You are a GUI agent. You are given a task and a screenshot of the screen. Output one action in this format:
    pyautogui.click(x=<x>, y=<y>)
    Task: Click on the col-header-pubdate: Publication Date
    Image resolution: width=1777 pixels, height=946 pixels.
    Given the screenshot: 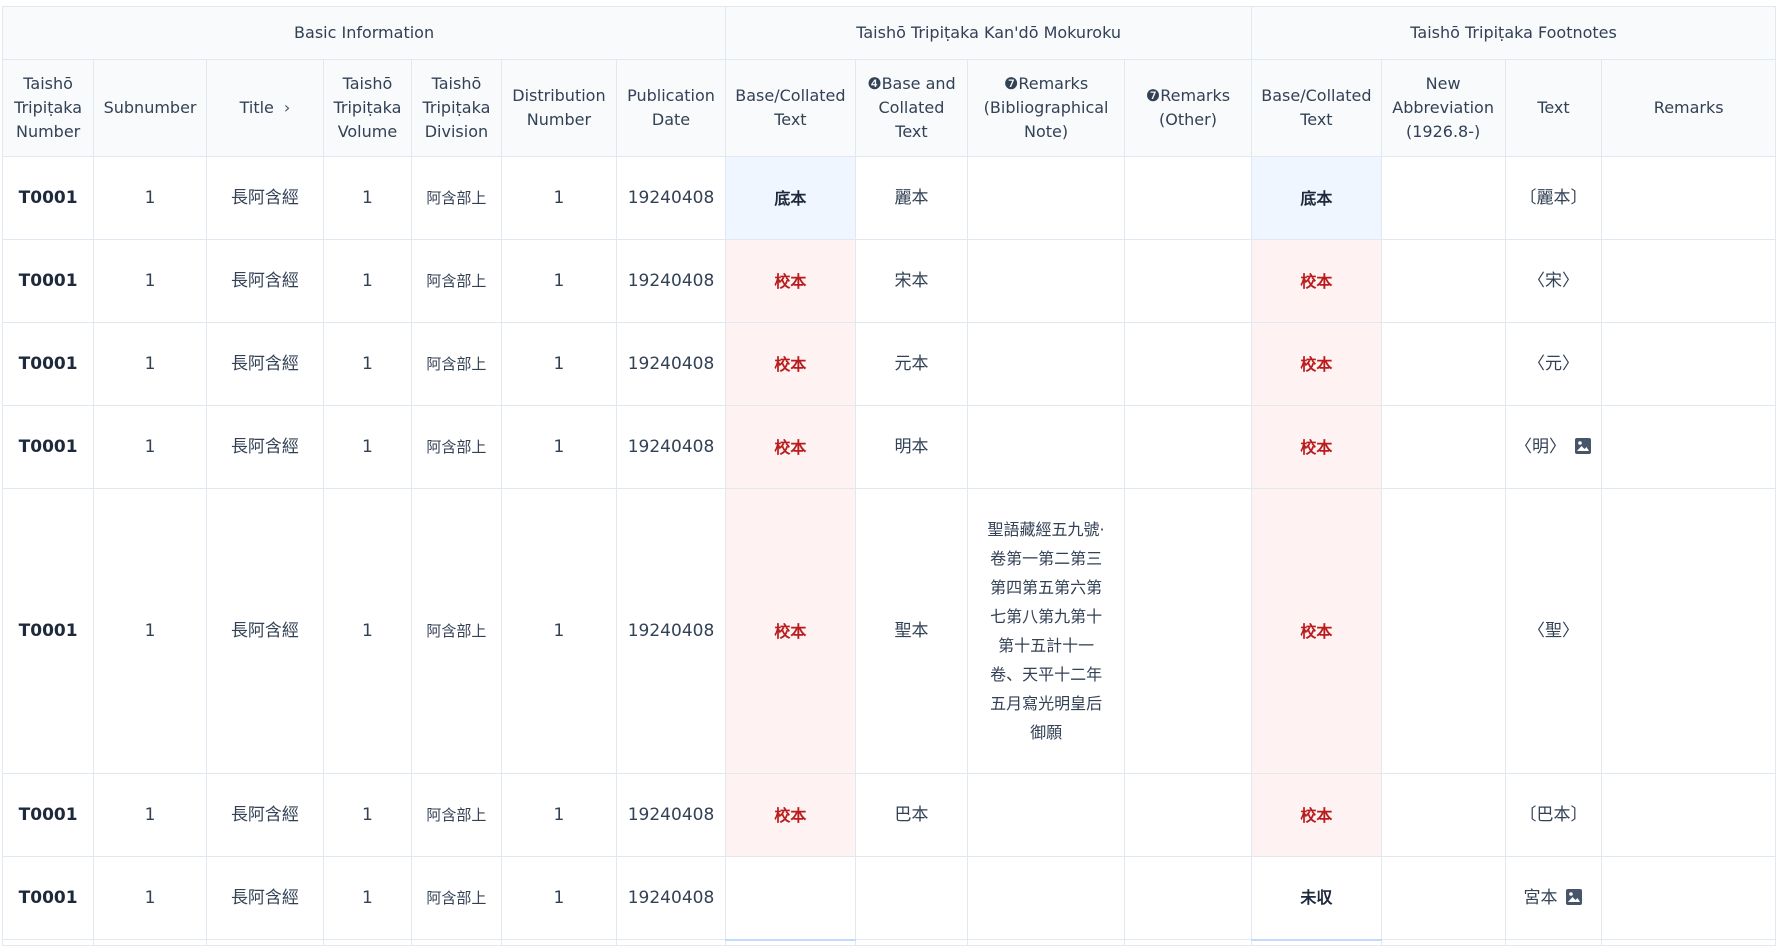 What is the action you would take?
    pyautogui.click(x=671, y=108)
    